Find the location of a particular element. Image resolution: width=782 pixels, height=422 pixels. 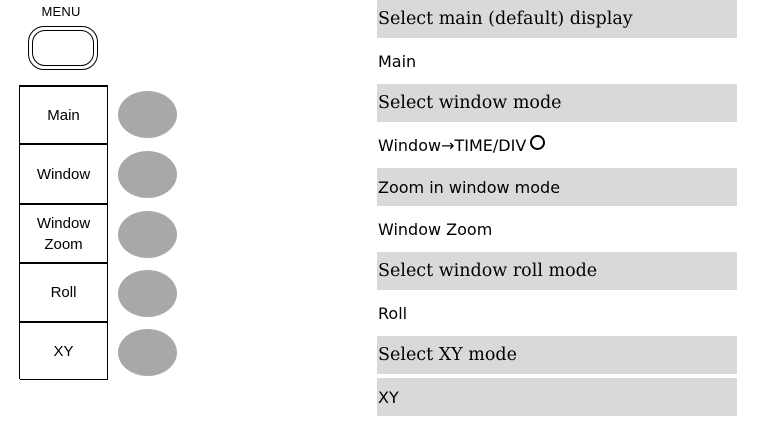

key-xy-text: XY is located at coordinates (388, 397).